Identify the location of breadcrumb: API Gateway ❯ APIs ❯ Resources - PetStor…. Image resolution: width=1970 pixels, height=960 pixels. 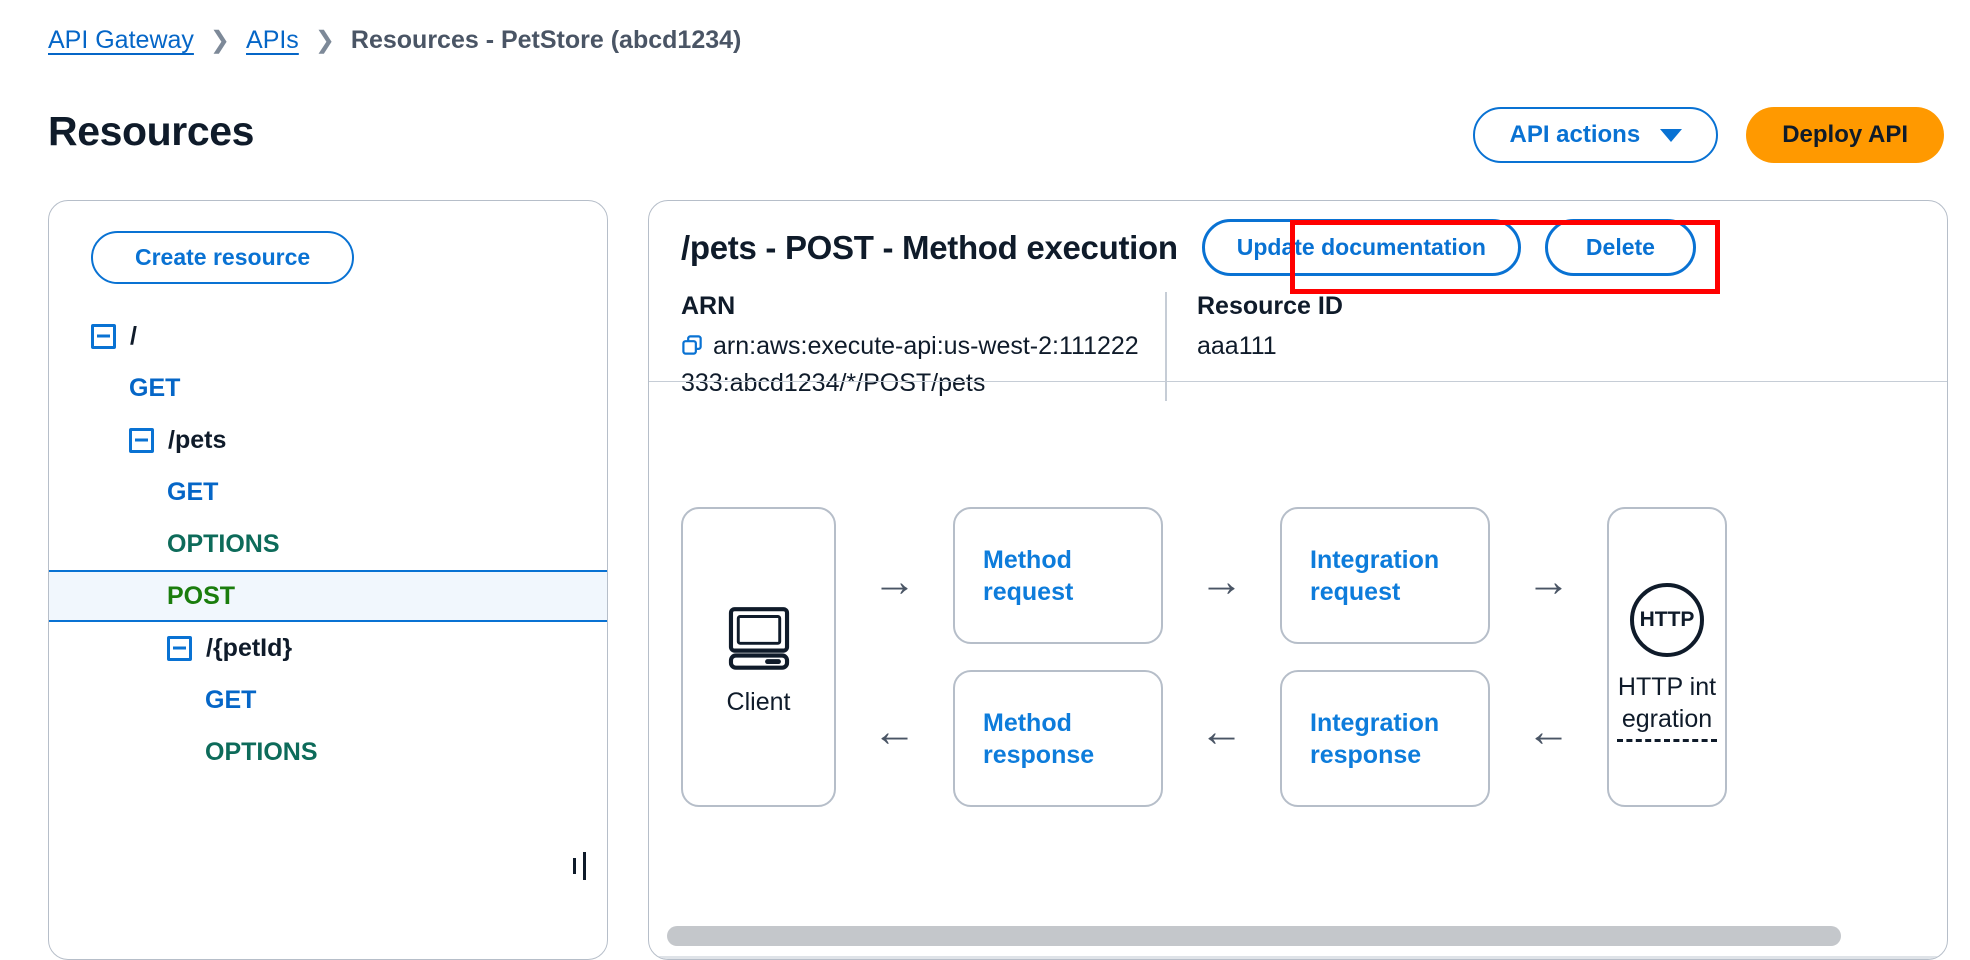
(394, 40).